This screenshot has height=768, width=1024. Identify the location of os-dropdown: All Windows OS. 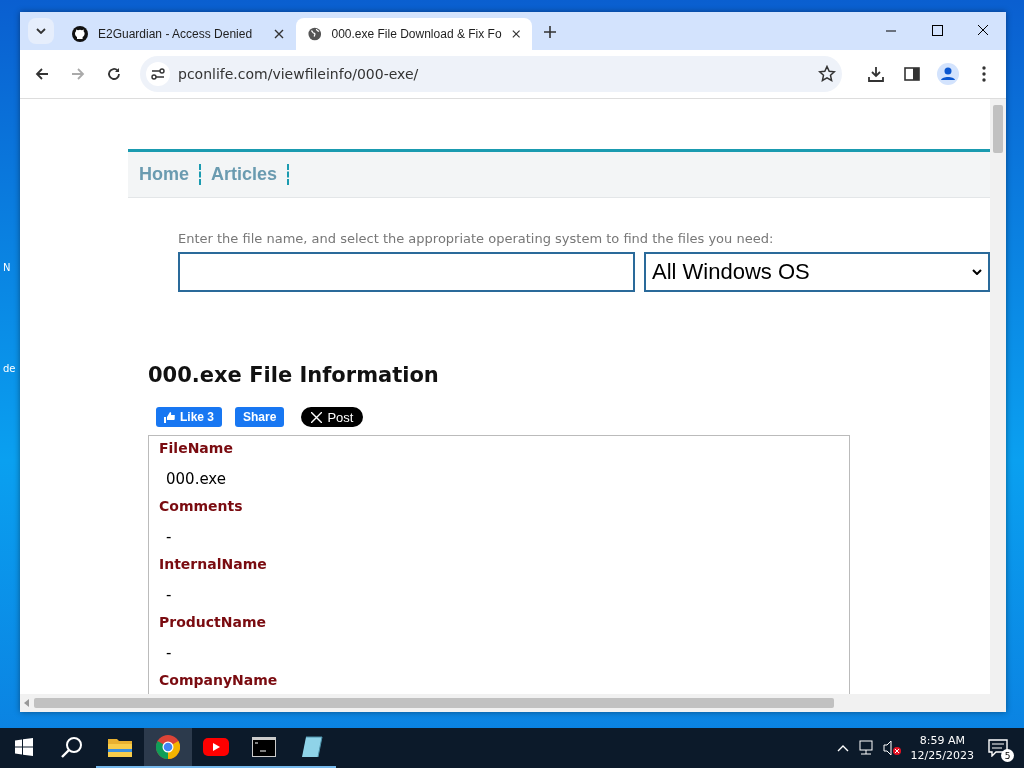
(817, 272).